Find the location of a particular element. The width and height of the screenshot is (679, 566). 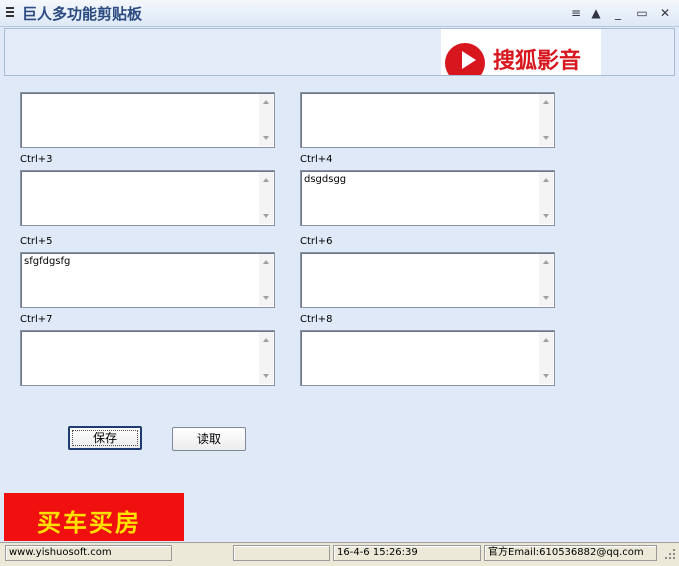

sohu-video-ad: 搜狐影音 is located at coordinates (521, 52).